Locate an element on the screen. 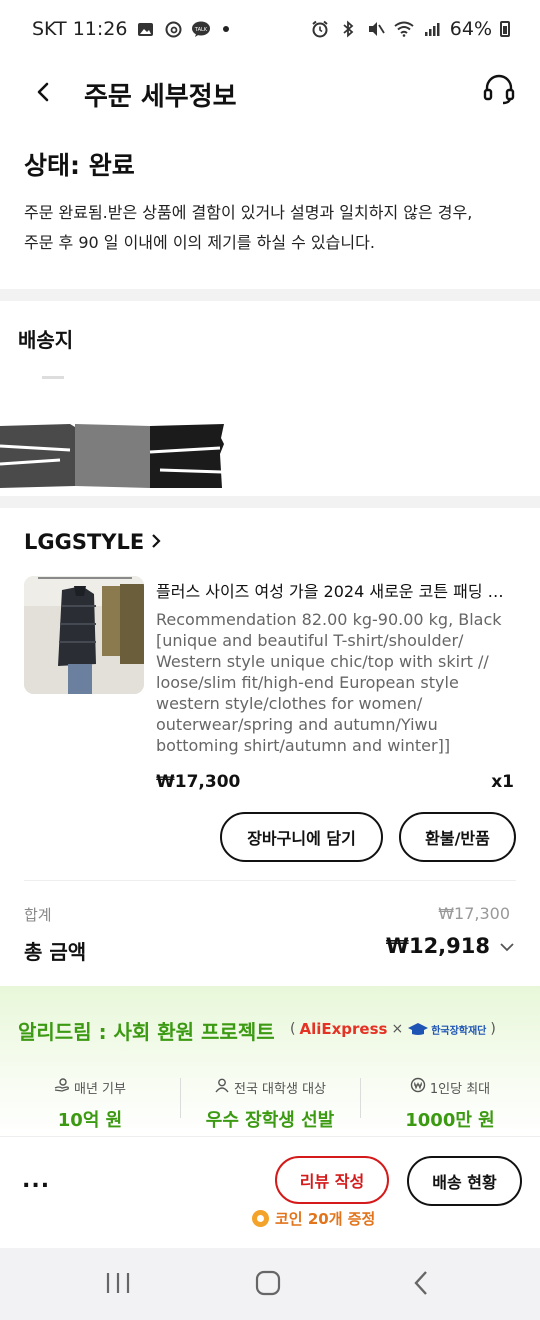 The image size is (540, 1320). aliexpress-logo: AliExpress is located at coordinates (343, 1029).